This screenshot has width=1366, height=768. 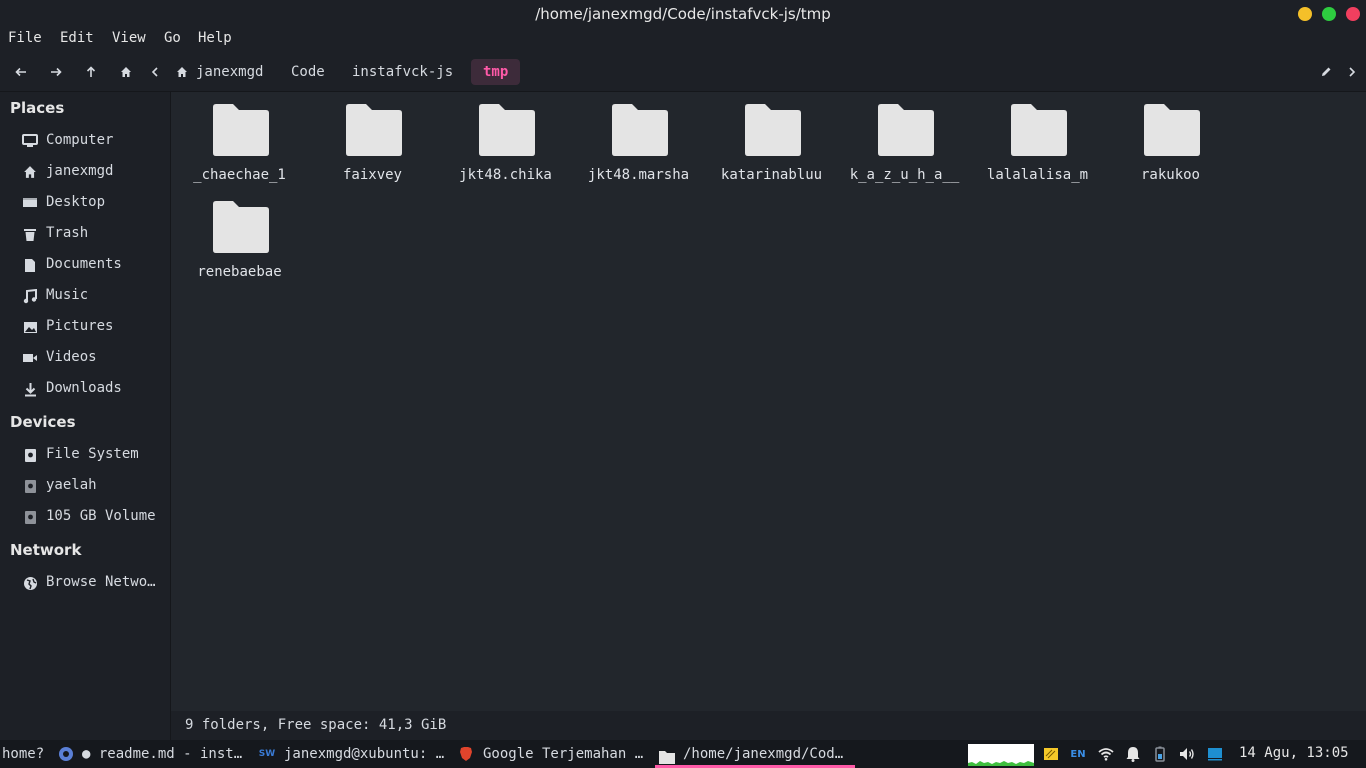 I want to click on menu-go: Go, so click(x=172, y=38).